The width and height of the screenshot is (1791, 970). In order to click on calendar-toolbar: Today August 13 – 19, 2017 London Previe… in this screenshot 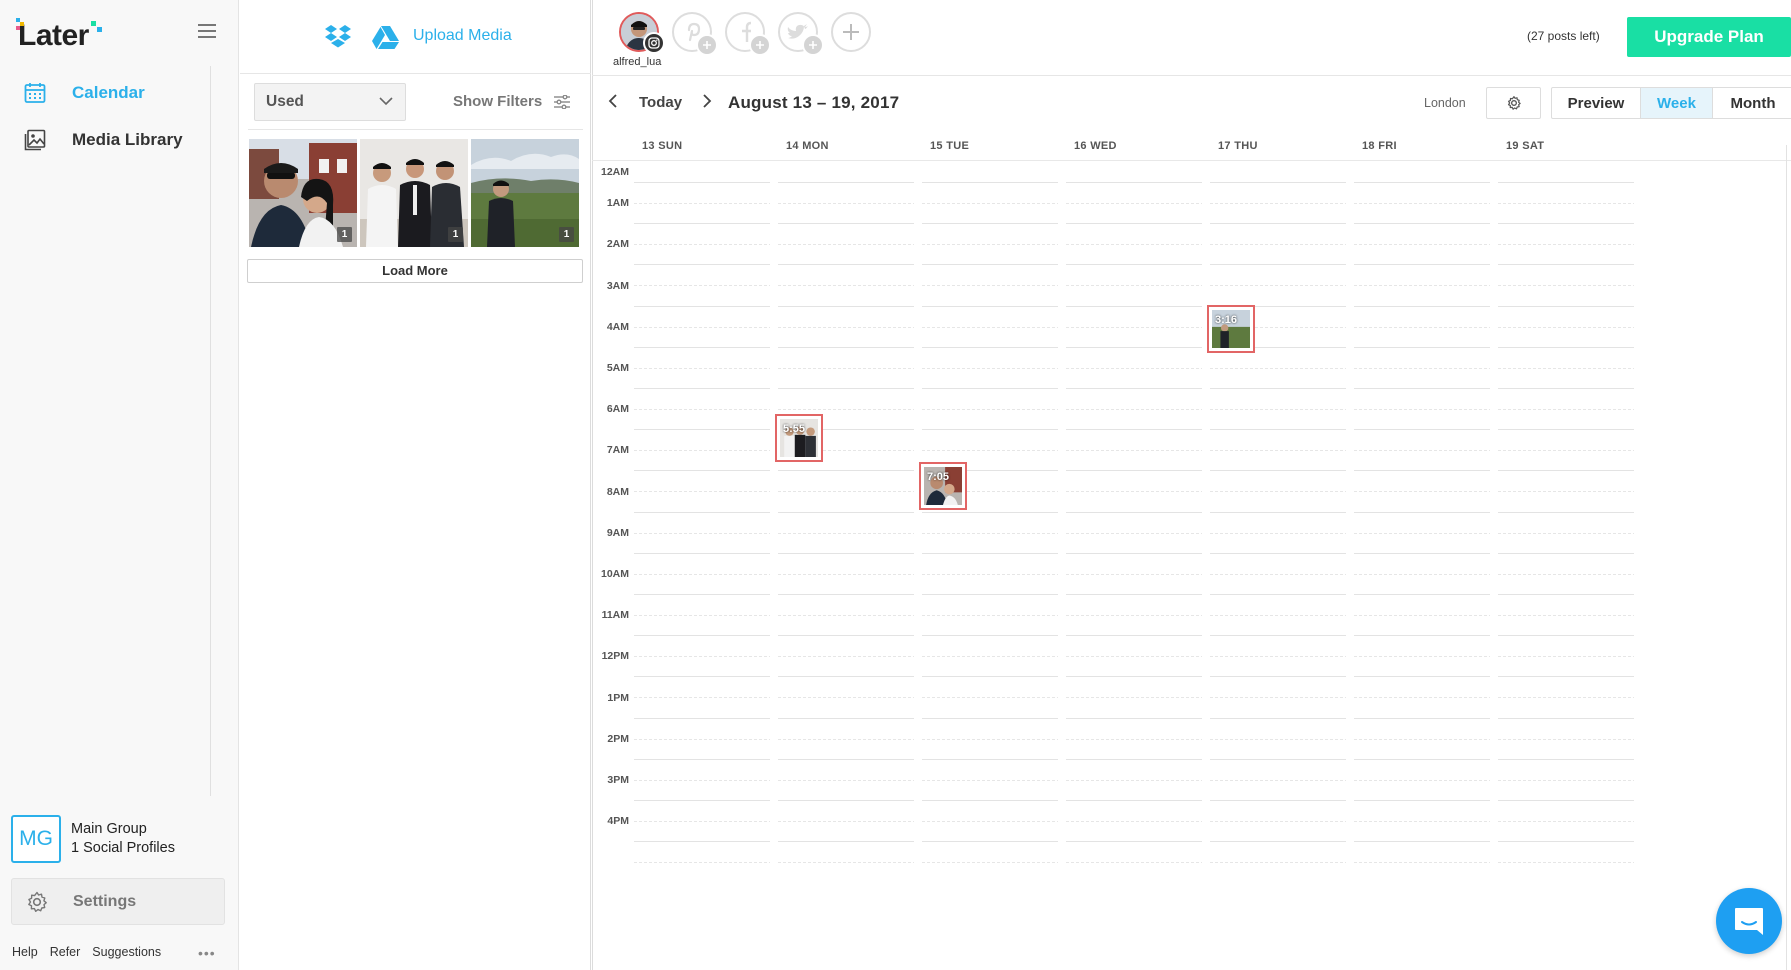, I will do `click(1191, 102)`.